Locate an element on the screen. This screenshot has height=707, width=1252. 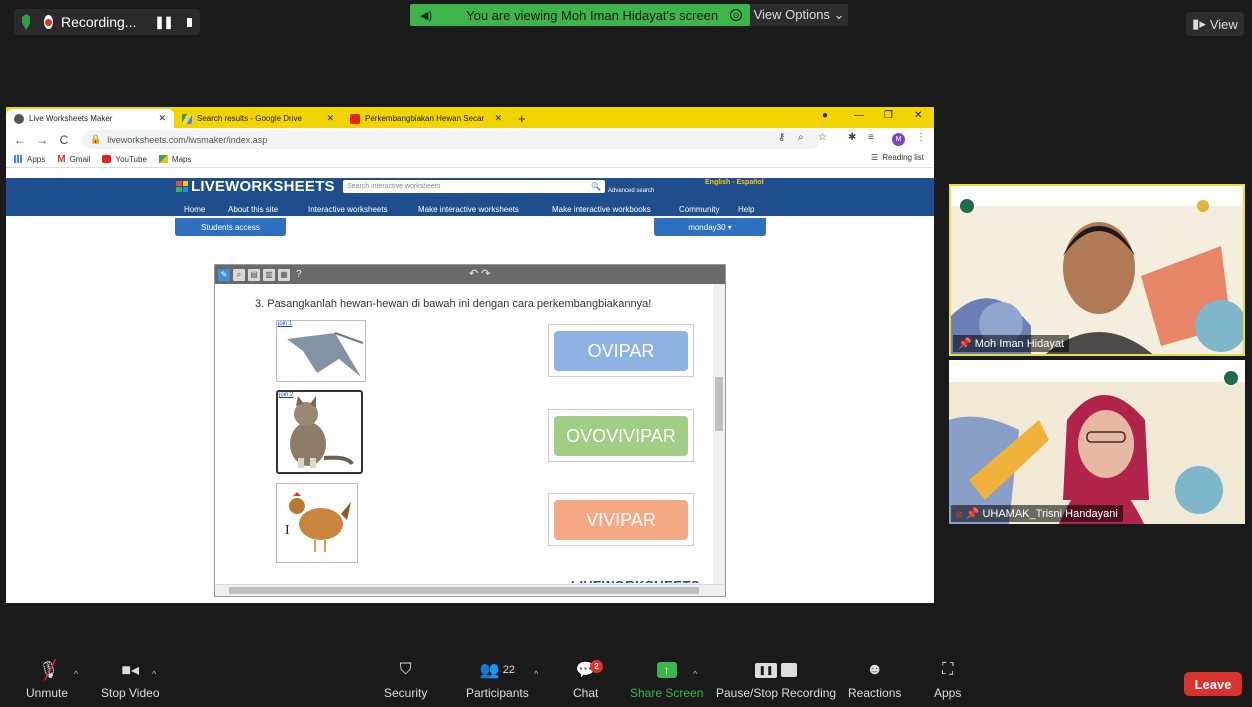
shield-icon: ⛉ is located at coordinates (405, 669).